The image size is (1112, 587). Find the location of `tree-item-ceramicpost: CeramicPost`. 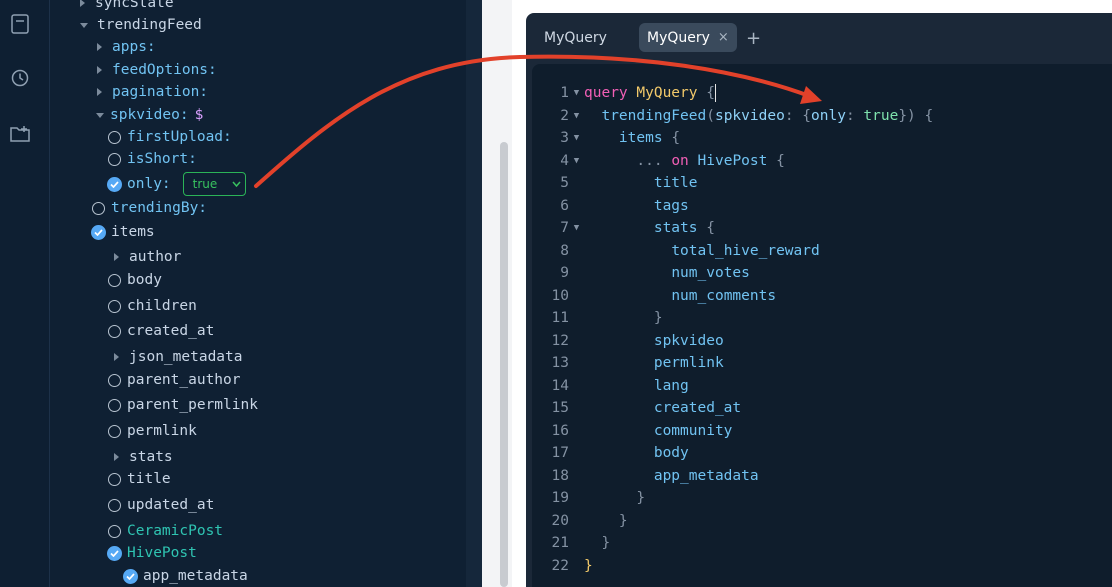

tree-item-ceramicpost: CeramicPost is located at coordinates (165, 531).